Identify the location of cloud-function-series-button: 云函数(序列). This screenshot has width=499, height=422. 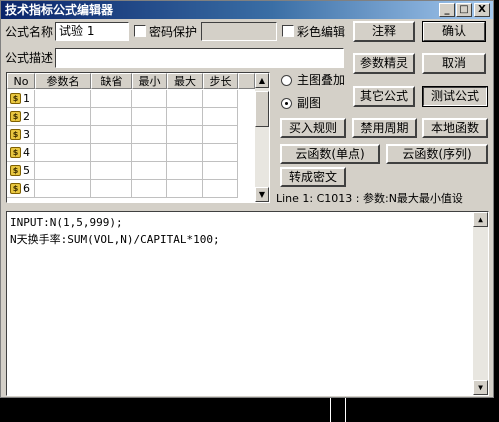
(437, 154).